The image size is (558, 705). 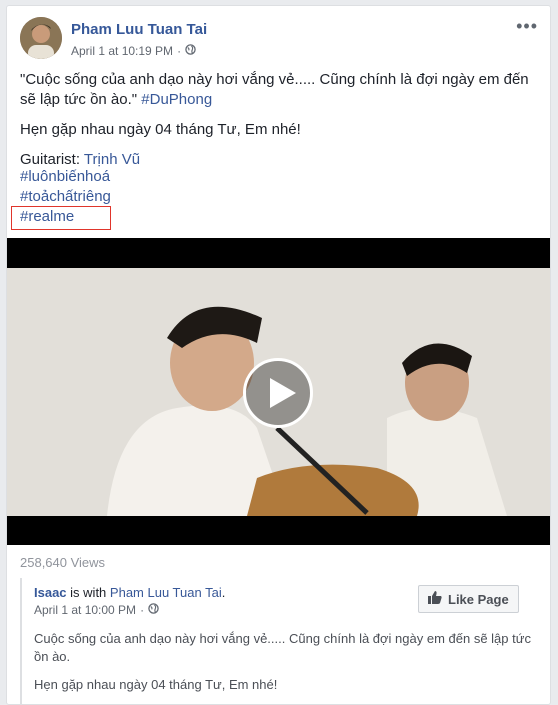 I want to click on like-page-button: Like Page, so click(x=468, y=599).